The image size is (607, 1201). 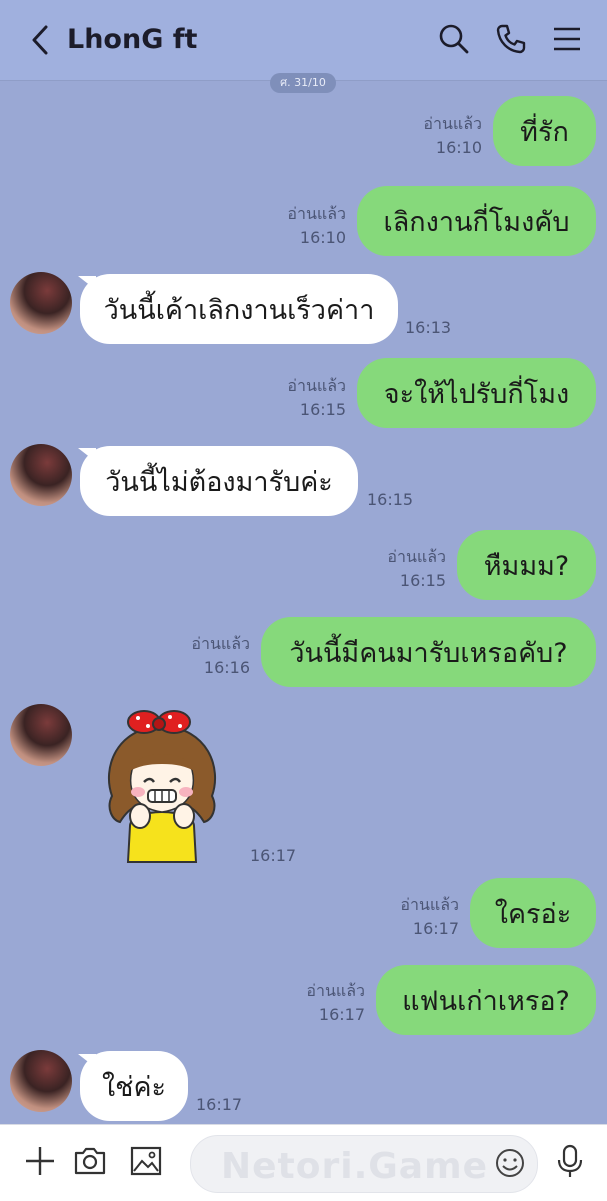 I want to click on incoming-message-bubble: วันนี้เค้าเลิกงานเร็วค่าา, so click(x=239, y=309).